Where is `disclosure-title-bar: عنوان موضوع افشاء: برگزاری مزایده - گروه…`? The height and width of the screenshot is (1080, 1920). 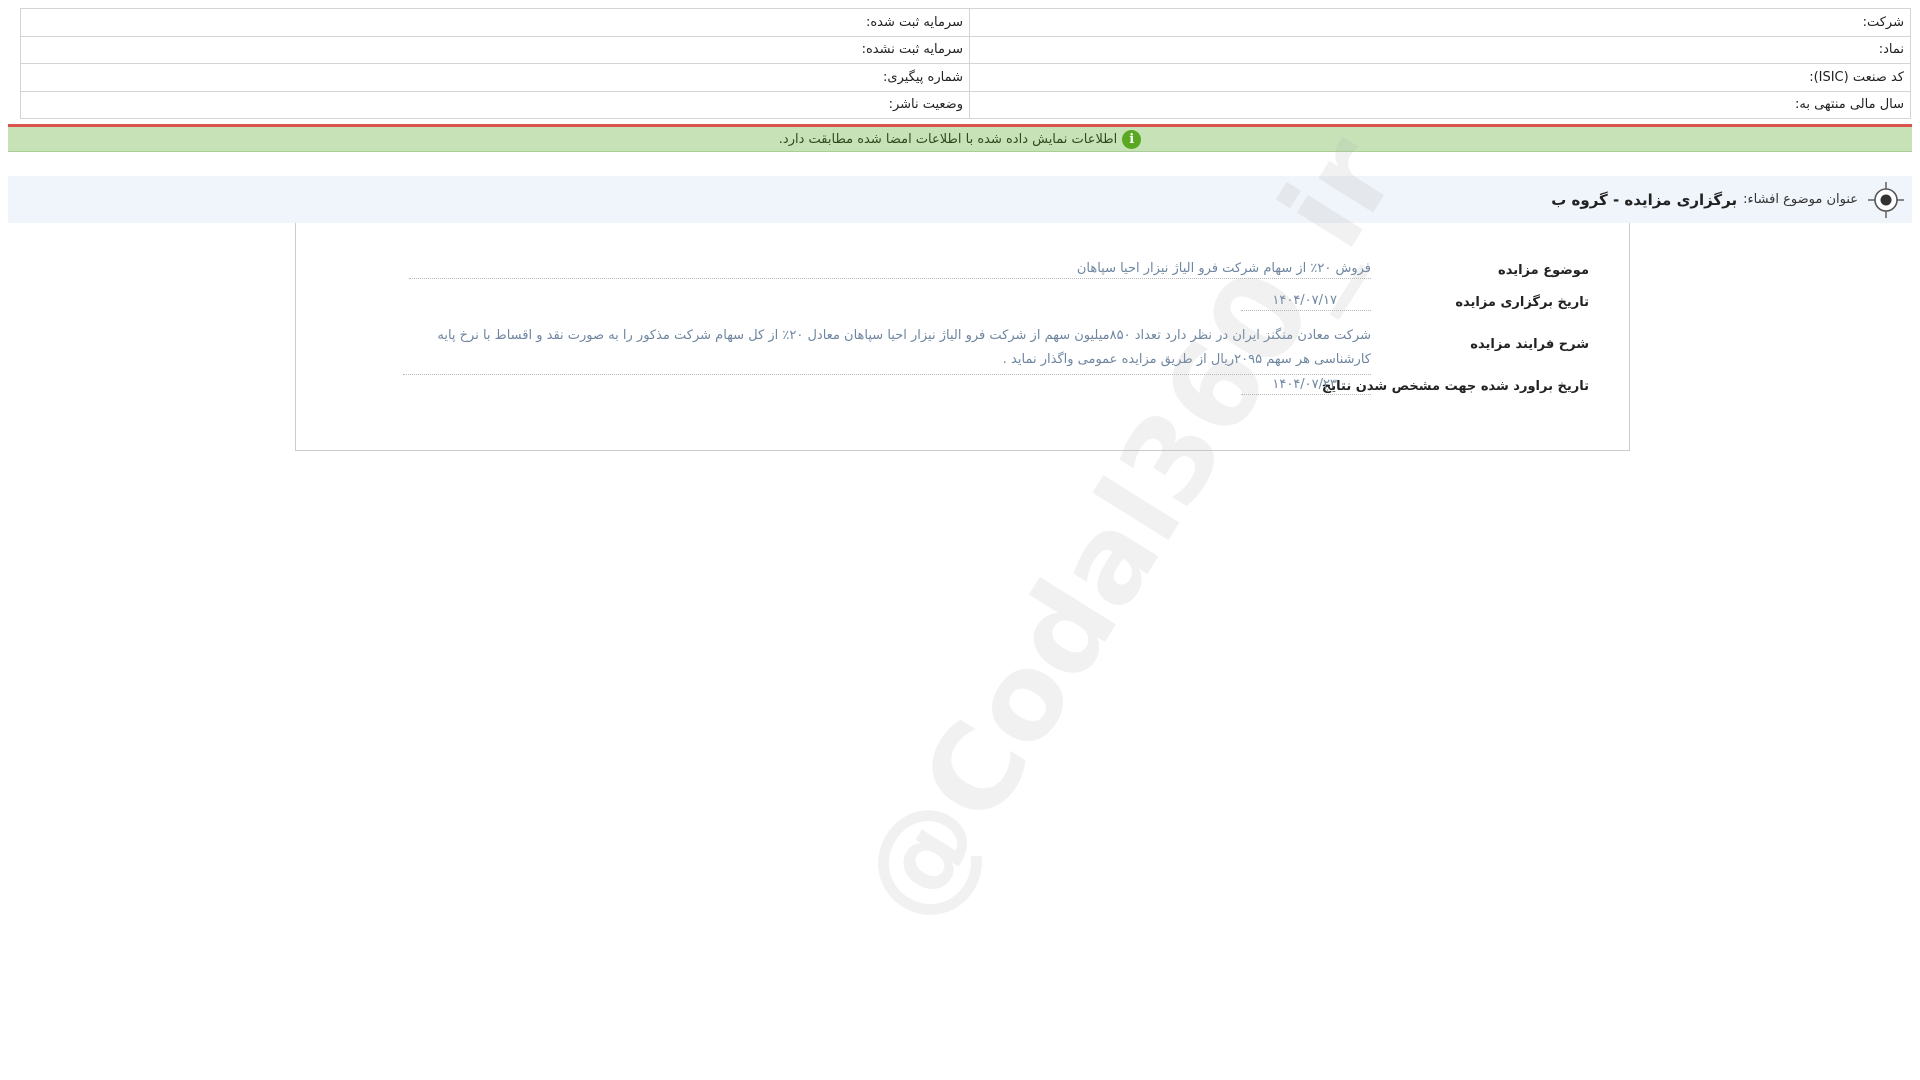
disclosure-title-bar: عنوان موضوع افشاء: برگزاری مزایده - گروه… is located at coordinates (960, 199).